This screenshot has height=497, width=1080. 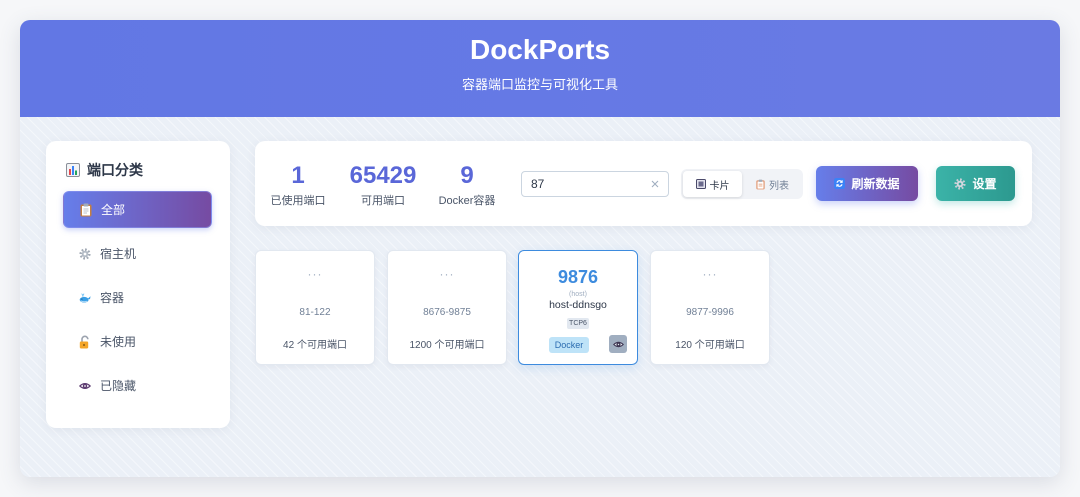 I want to click on used-port-card: 9876 (host) host-ddnsgo TCP6 Docker, so click(x=578, y=307).